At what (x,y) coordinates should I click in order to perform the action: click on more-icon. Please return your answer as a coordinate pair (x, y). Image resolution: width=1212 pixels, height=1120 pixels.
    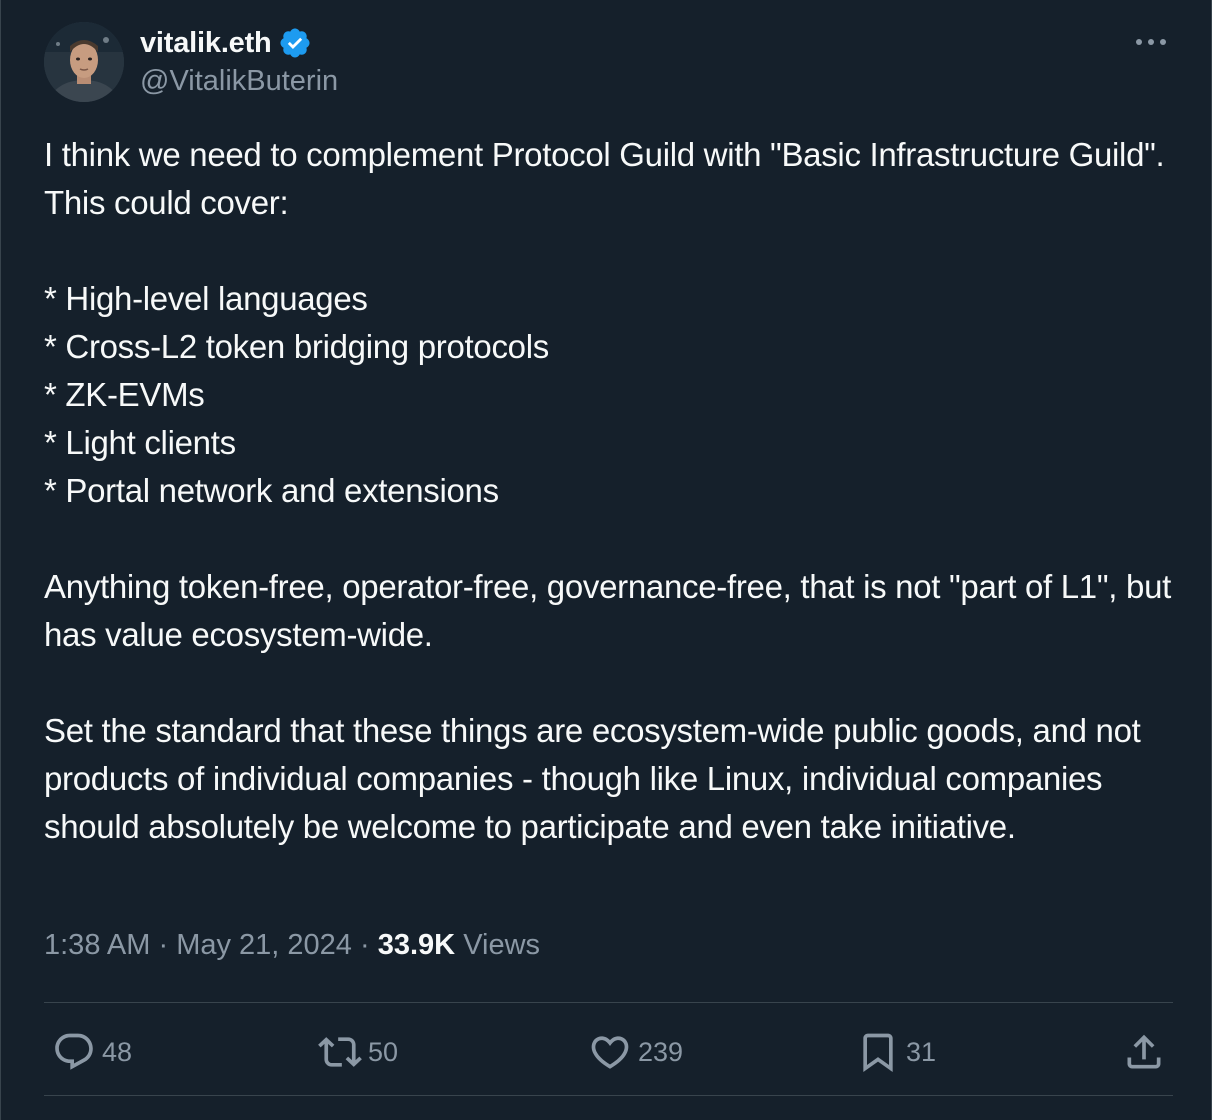
    Looking at the image, I should click on (1151, 42).